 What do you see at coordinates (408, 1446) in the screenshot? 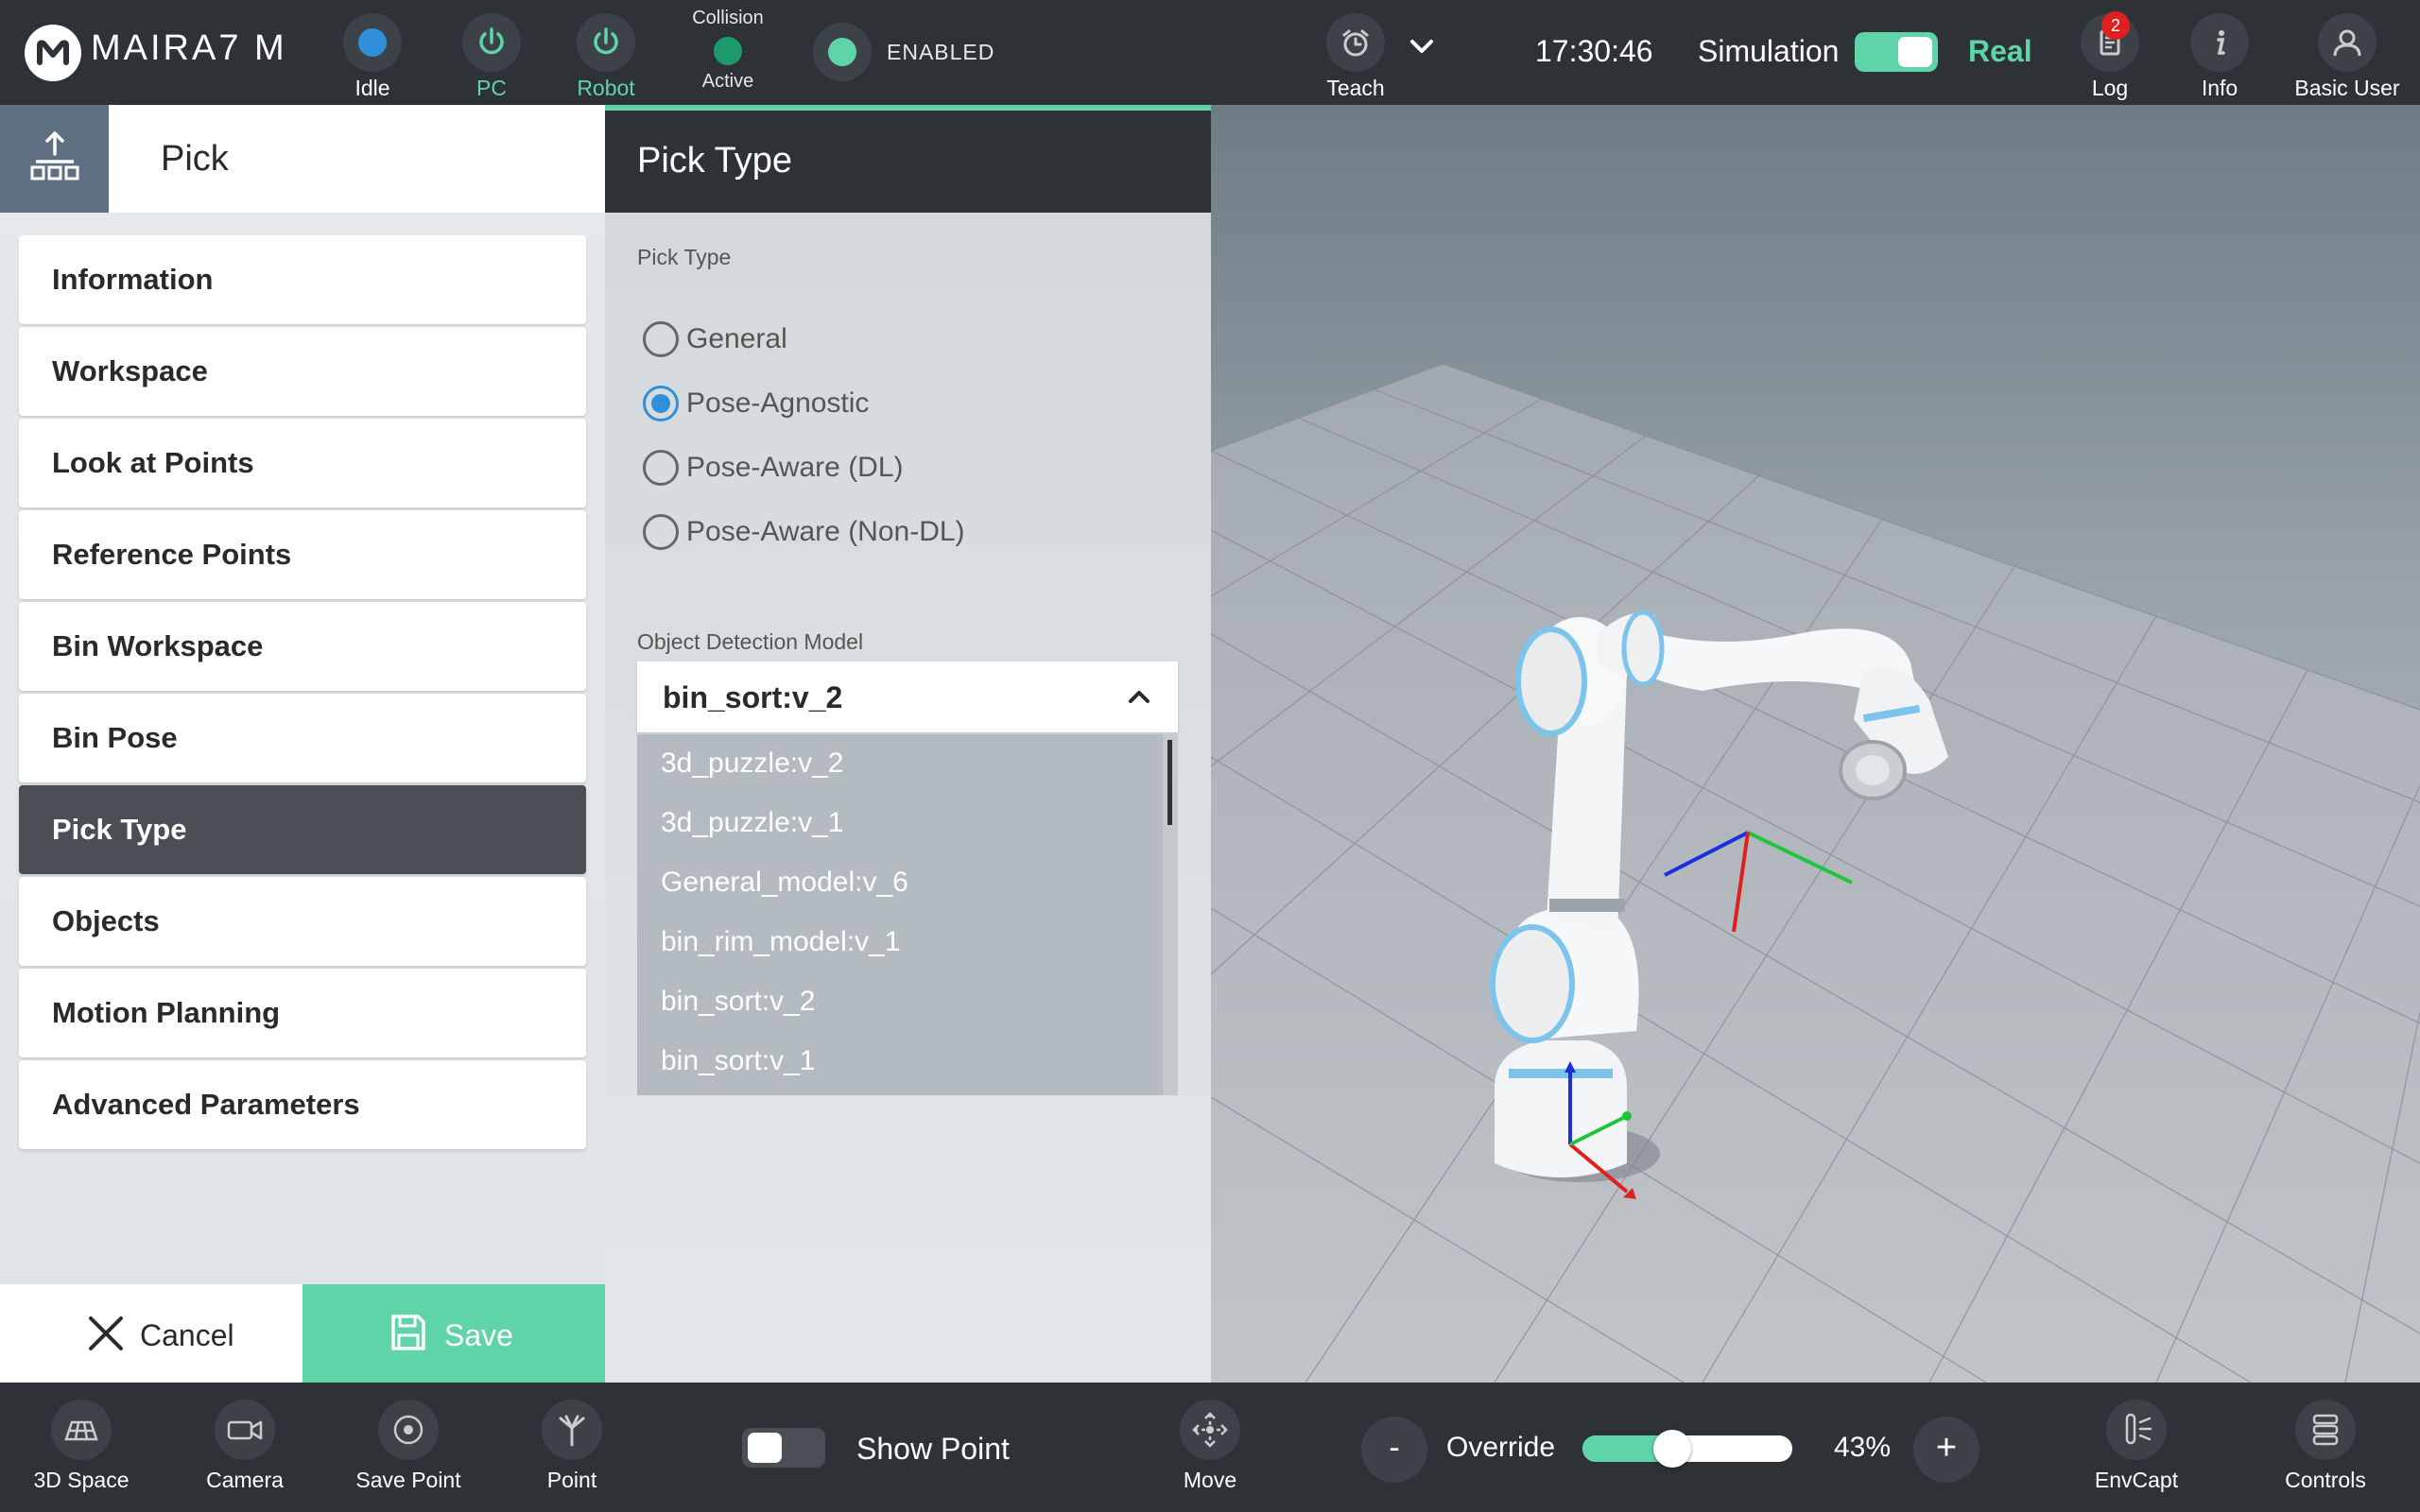
I see `save-point-button: Save Point` at bounding box center [408, 1446].